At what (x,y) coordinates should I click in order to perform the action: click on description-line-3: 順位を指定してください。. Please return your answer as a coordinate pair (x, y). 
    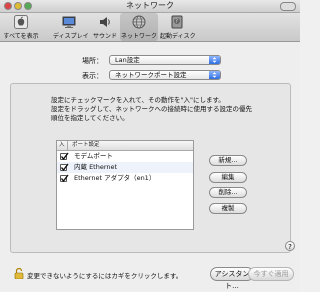
    Looking at the image, I should click on (90, 118).